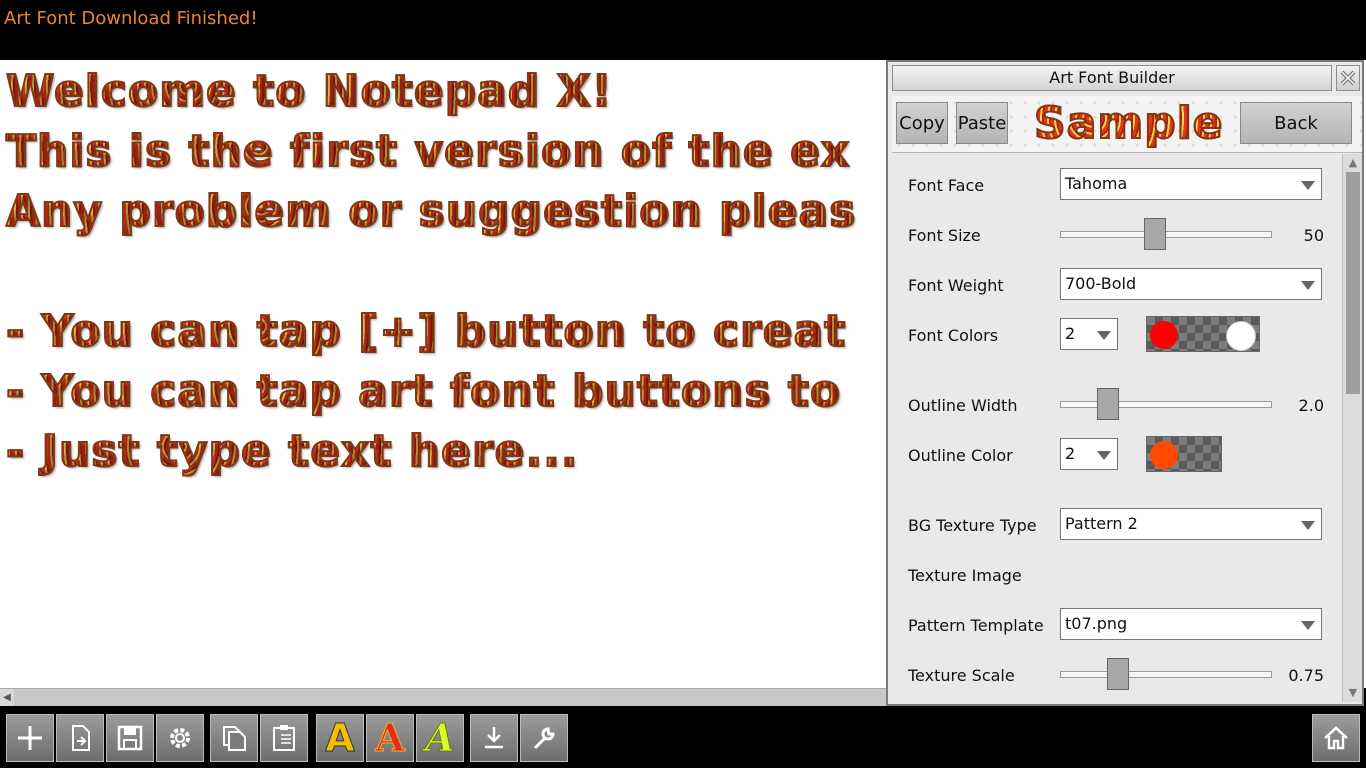 This screenshot has width=1366, height=768. I want to click on editor-line: This is the first version of the ex, so click(427, 151).